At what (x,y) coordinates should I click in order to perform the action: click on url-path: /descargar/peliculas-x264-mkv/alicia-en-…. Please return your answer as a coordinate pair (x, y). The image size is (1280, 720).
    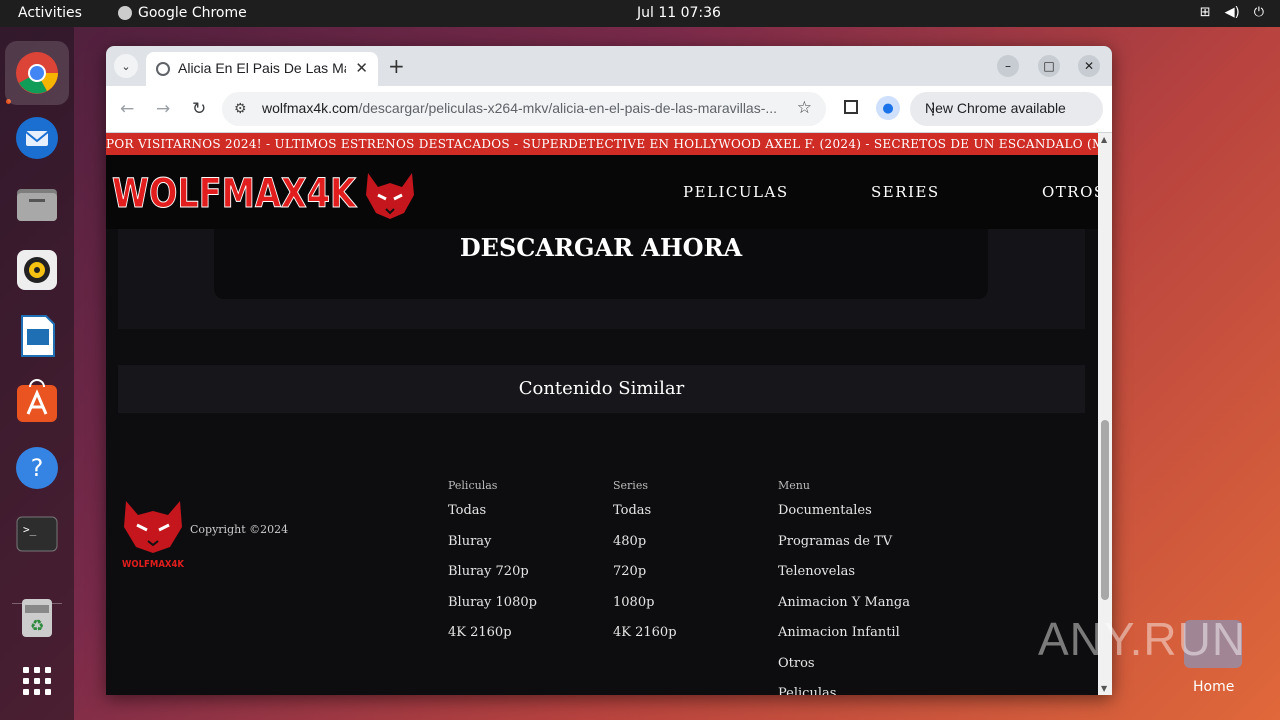
    Looking at the image, I should click on (568, 108).